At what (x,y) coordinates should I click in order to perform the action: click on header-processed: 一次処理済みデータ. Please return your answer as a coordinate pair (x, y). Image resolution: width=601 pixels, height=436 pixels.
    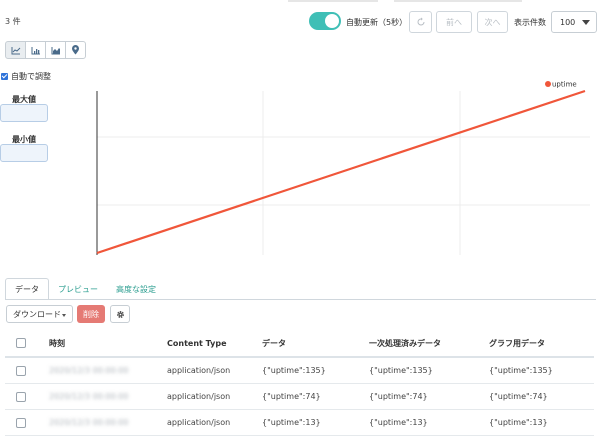
    Looking at the image, I should click on (405, 343).